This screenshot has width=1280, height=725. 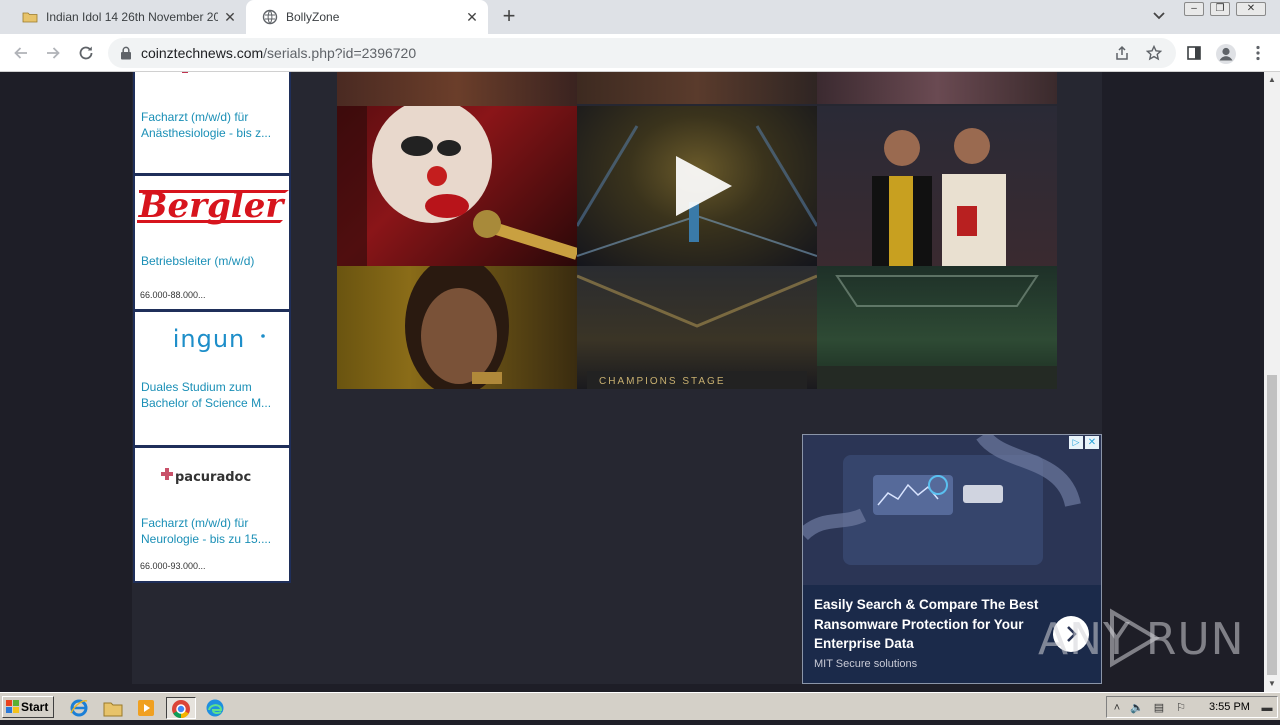 What do you see at coordinates (1272, 525) in the screenshot?
I see `scroll-thumb` at bounding box center [1272, 525].